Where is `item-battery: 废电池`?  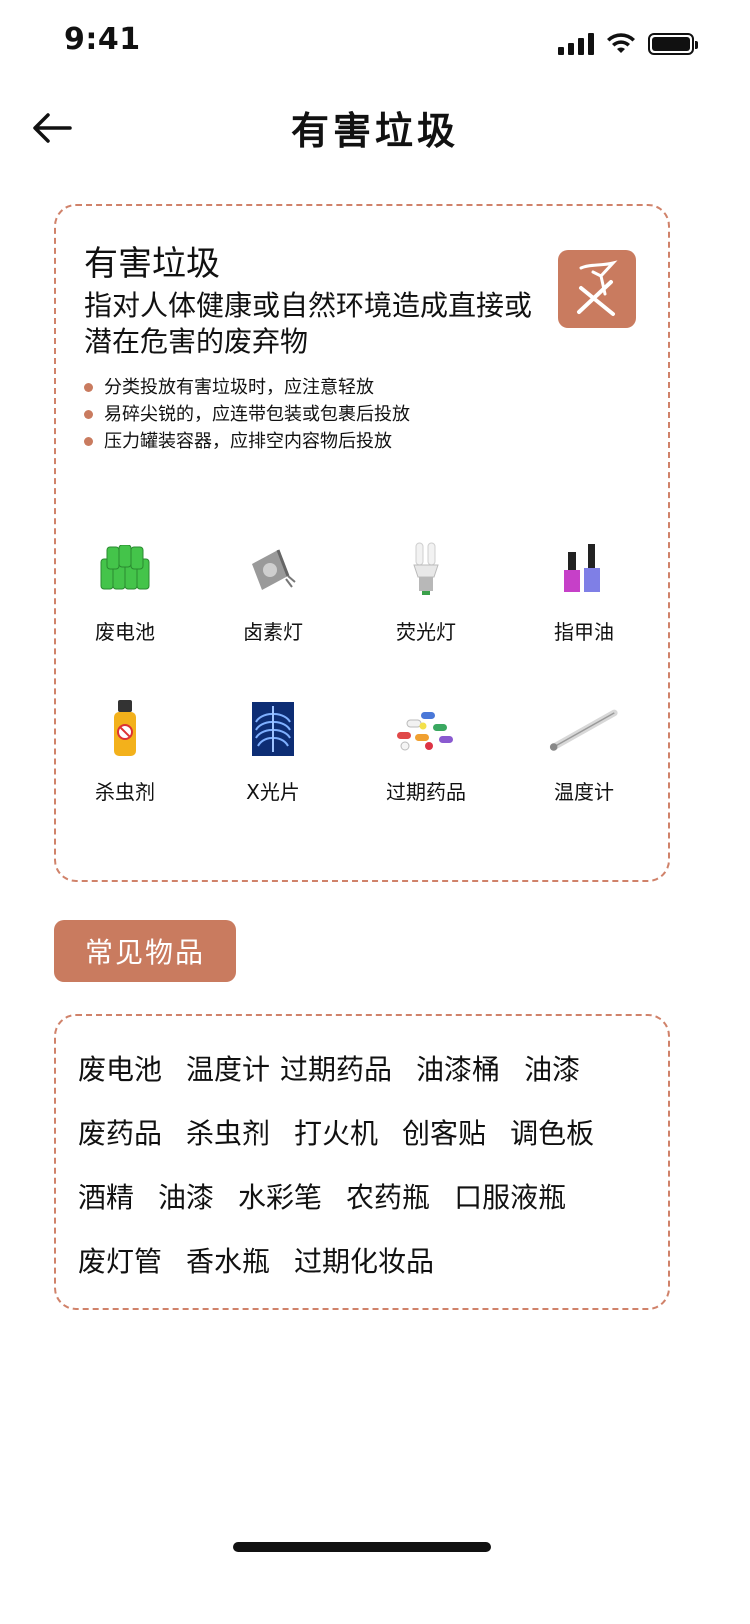
item-battery: 废电池 is located at coordinates (125, 592).